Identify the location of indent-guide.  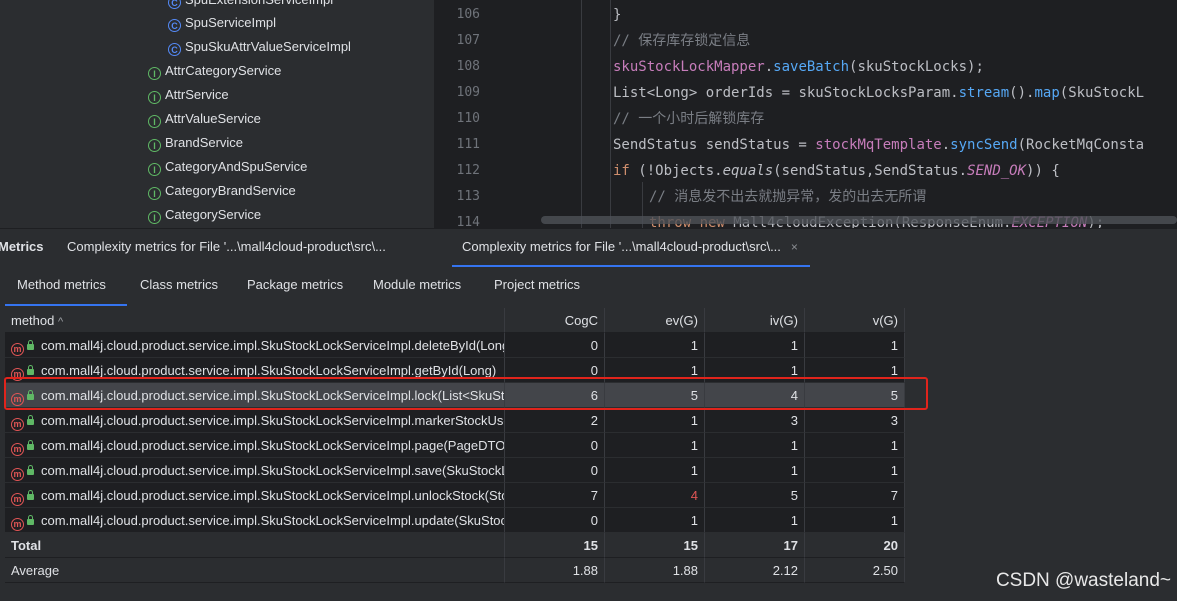
(581, 114).